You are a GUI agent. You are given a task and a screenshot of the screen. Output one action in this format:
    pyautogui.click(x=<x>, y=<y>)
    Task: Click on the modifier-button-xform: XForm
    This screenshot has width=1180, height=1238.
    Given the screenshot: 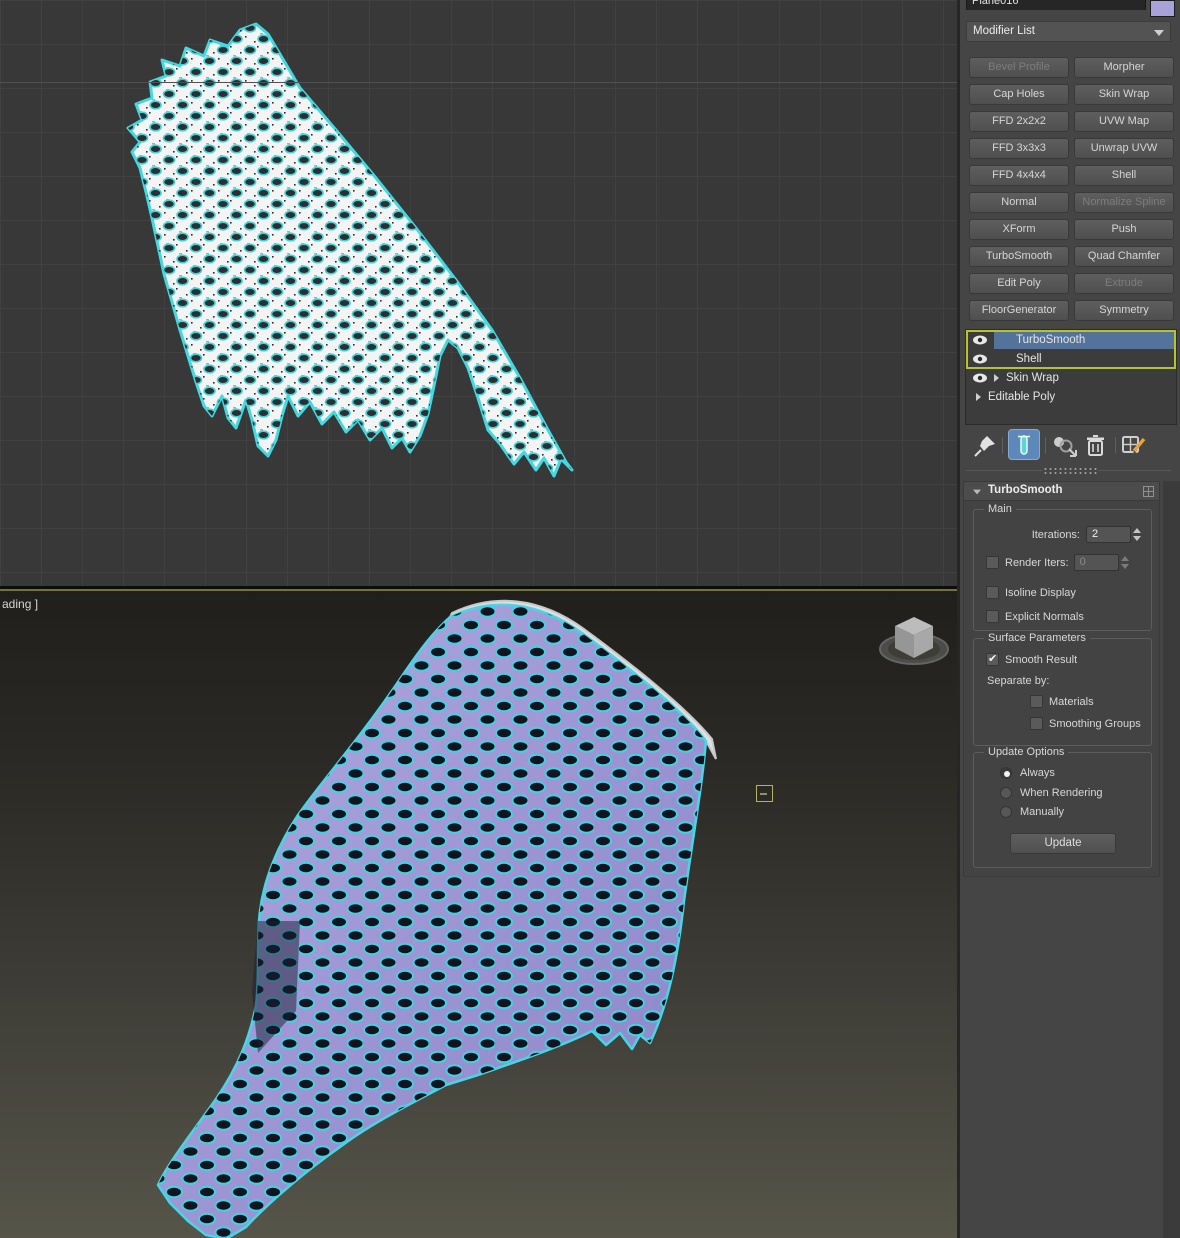 What is the action you would take?
    pyautogui.click(x=1019, y=229)
    